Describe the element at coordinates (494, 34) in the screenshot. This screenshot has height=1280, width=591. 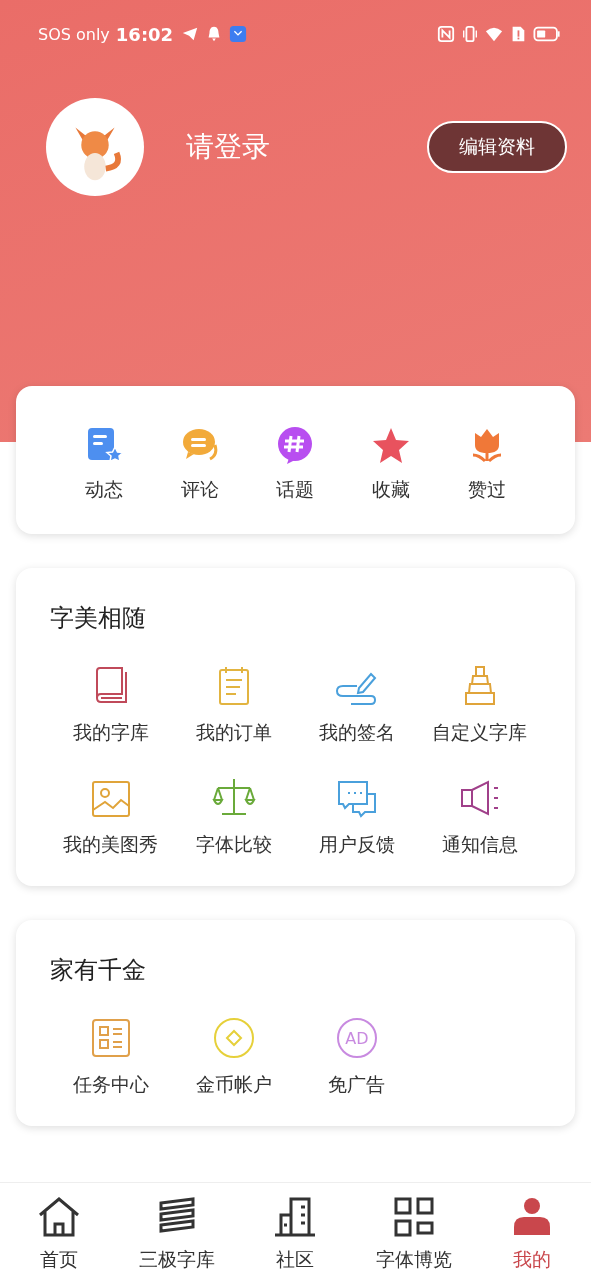
I see `wifi-icon` at that location.